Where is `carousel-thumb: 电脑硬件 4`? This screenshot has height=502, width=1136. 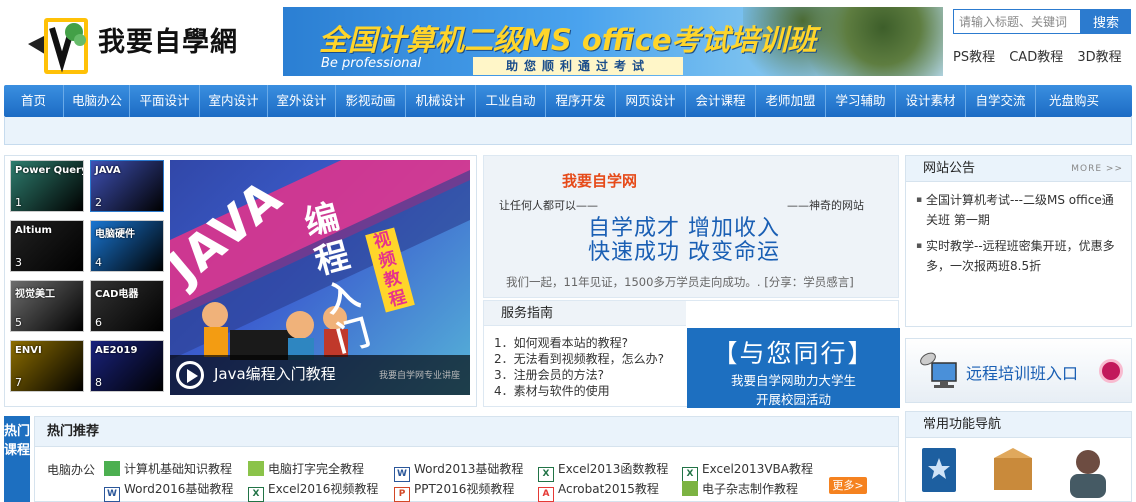 carousel-thumb: 电脑硬件 4 is located at coordinates (127, 246).